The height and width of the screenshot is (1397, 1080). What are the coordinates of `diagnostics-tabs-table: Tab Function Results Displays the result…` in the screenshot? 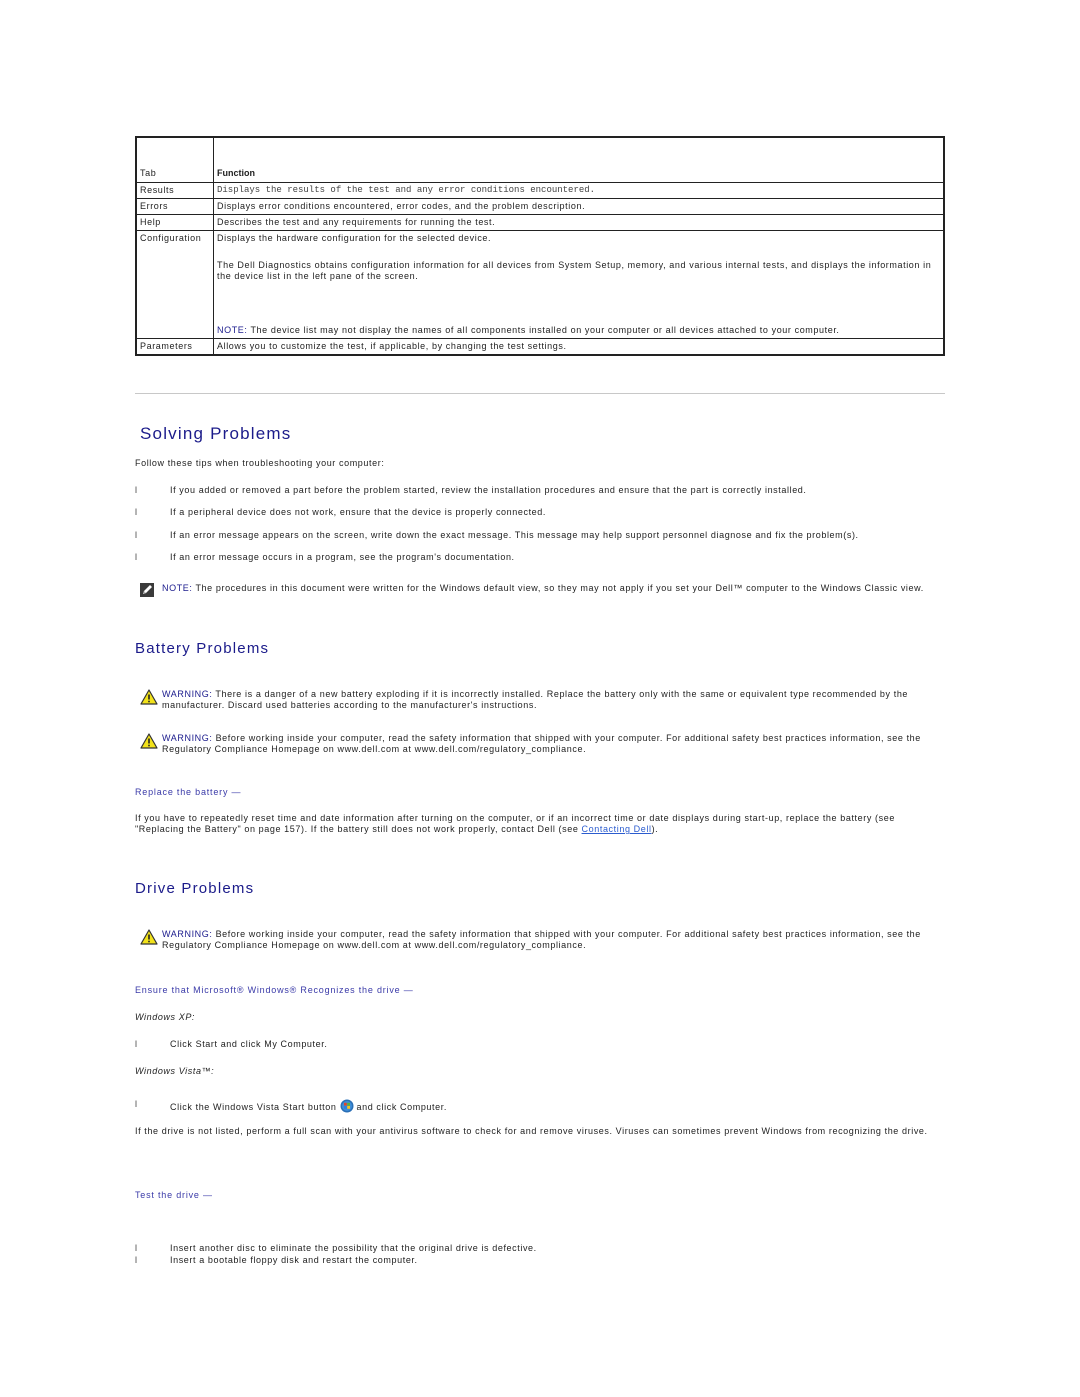 It's located at (540, 246).